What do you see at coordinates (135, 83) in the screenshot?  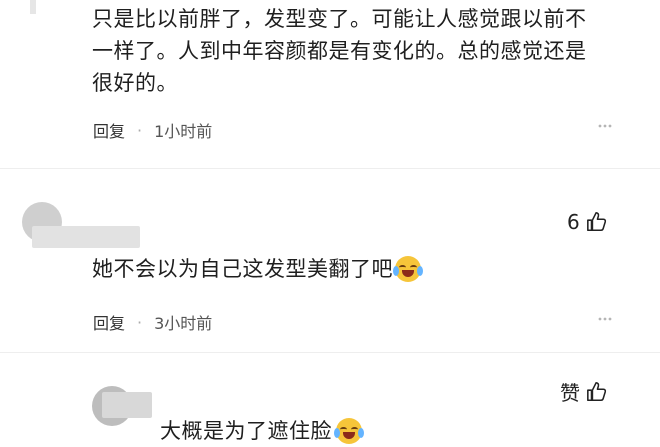 I see `comment-1-line-3: 很好的。` at bounding box center [135, 83].